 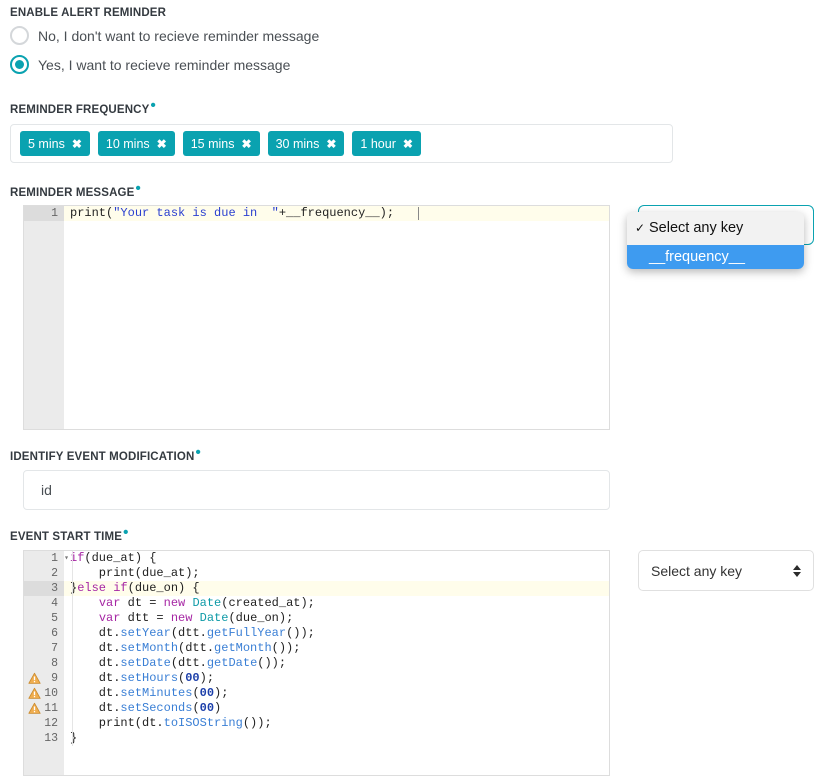 I want to click on radio-indicator-no, so click(x=19, y=35).